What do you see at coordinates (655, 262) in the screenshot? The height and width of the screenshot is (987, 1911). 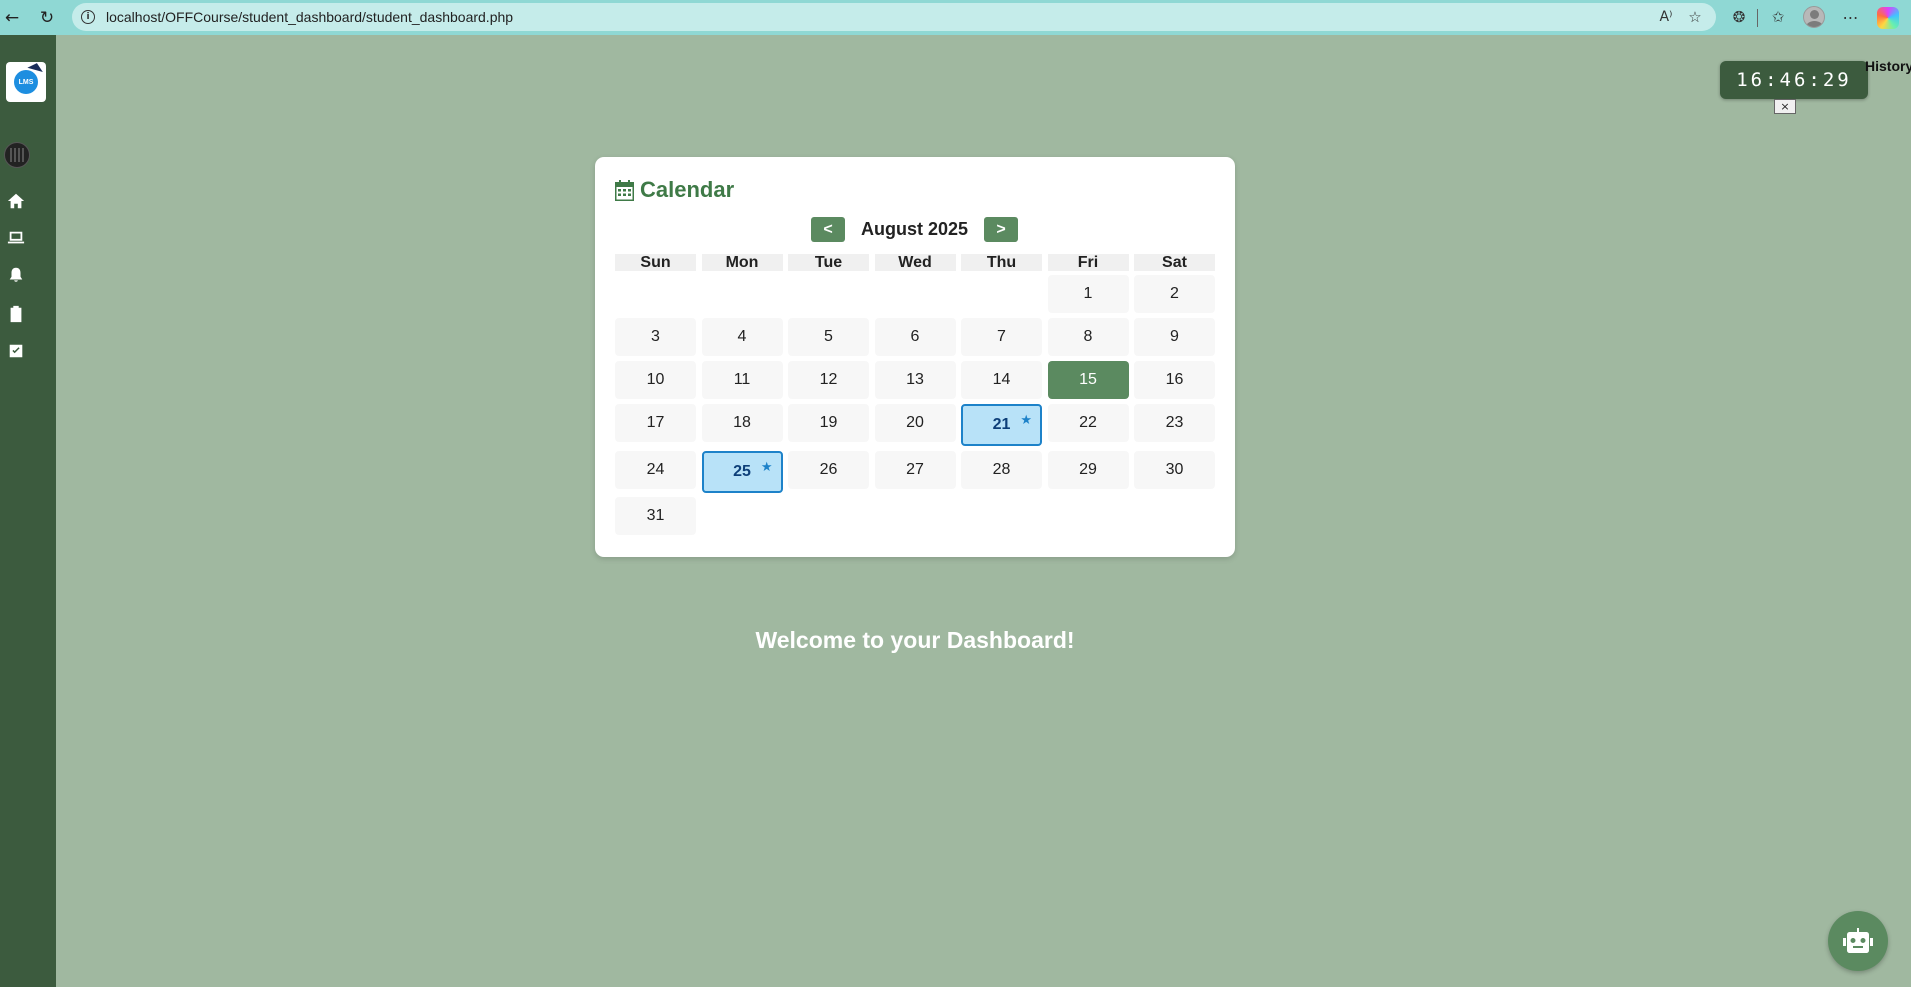 I see `weekday-header: Sun` at bounding box center [655, 262].